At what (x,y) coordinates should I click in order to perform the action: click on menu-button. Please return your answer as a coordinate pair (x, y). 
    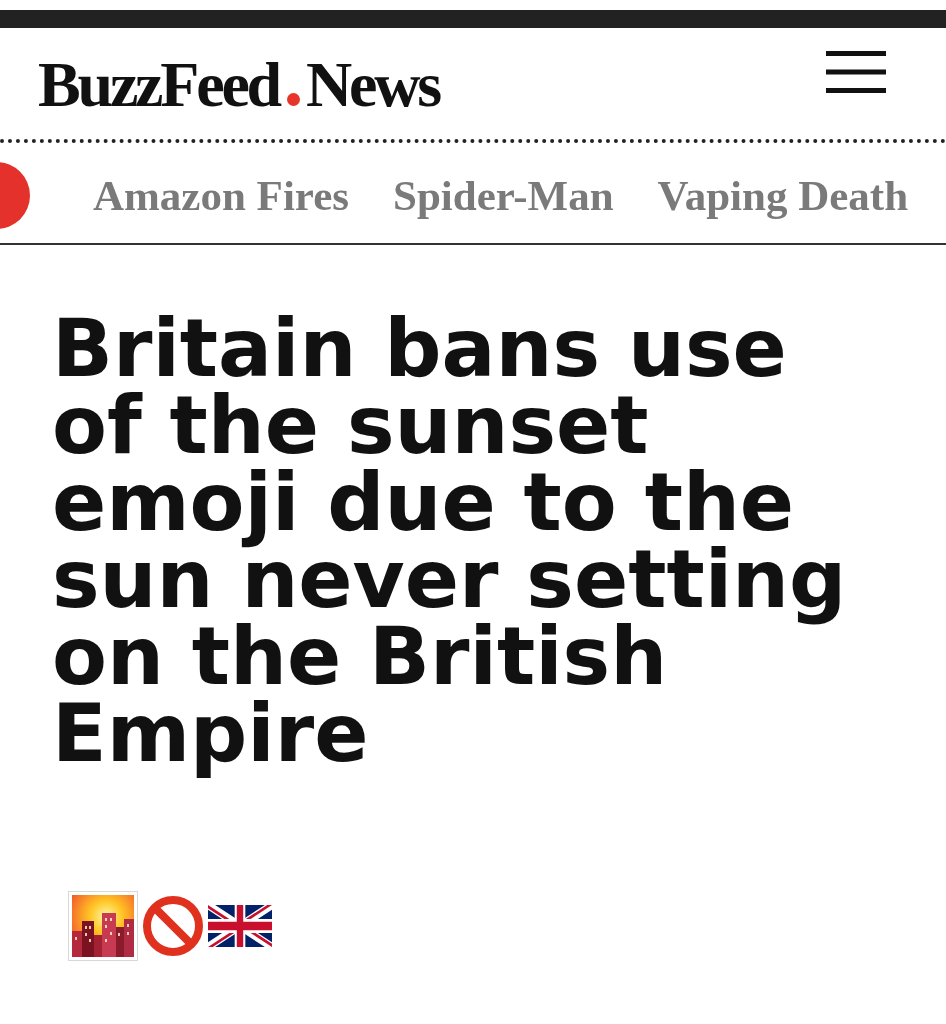
    Looking at the image, I should click on (856, 72).